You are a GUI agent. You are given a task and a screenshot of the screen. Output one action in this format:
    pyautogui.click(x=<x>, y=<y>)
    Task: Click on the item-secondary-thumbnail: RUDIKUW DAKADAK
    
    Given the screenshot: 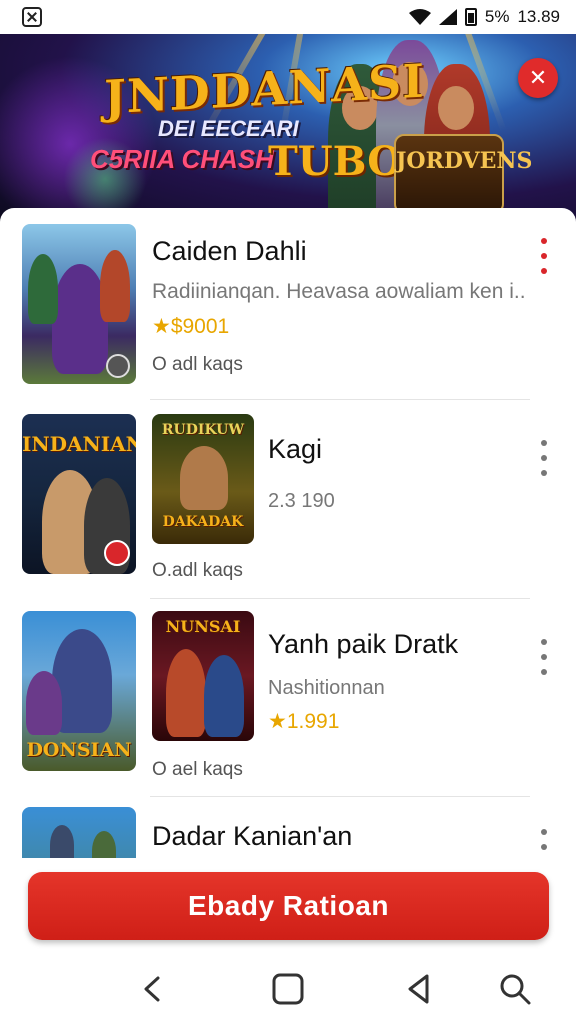 What is the action you would take?
    pyautogui.click(x=203, y=479)
    